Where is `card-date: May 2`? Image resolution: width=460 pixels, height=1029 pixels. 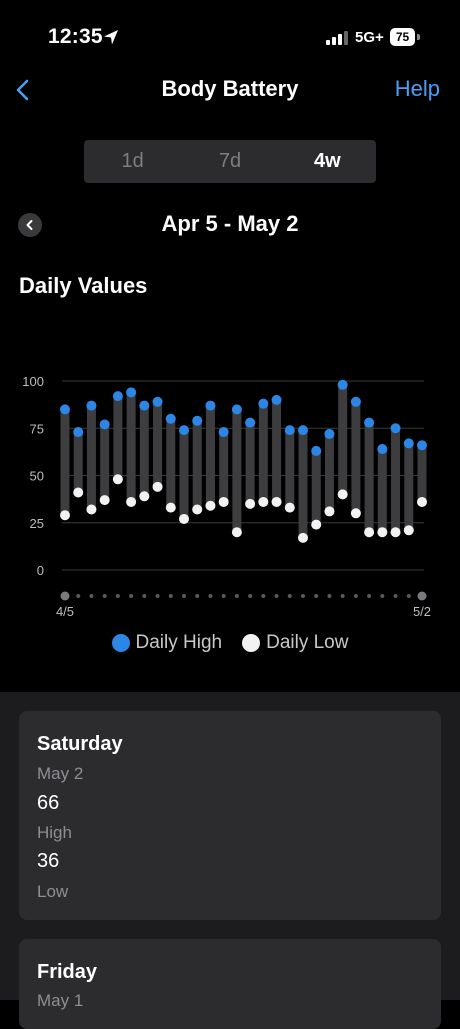
card-date: May 2 is located at coordinates (60, 773).